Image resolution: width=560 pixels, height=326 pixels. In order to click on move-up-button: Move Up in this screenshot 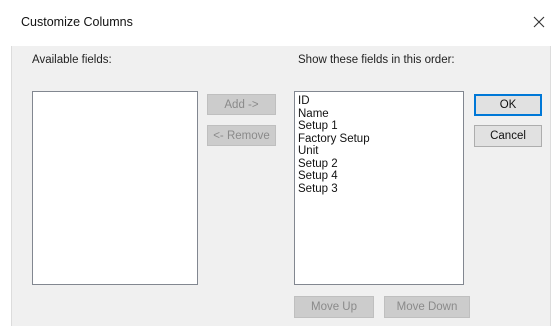, I will do `click(334, 307)`.